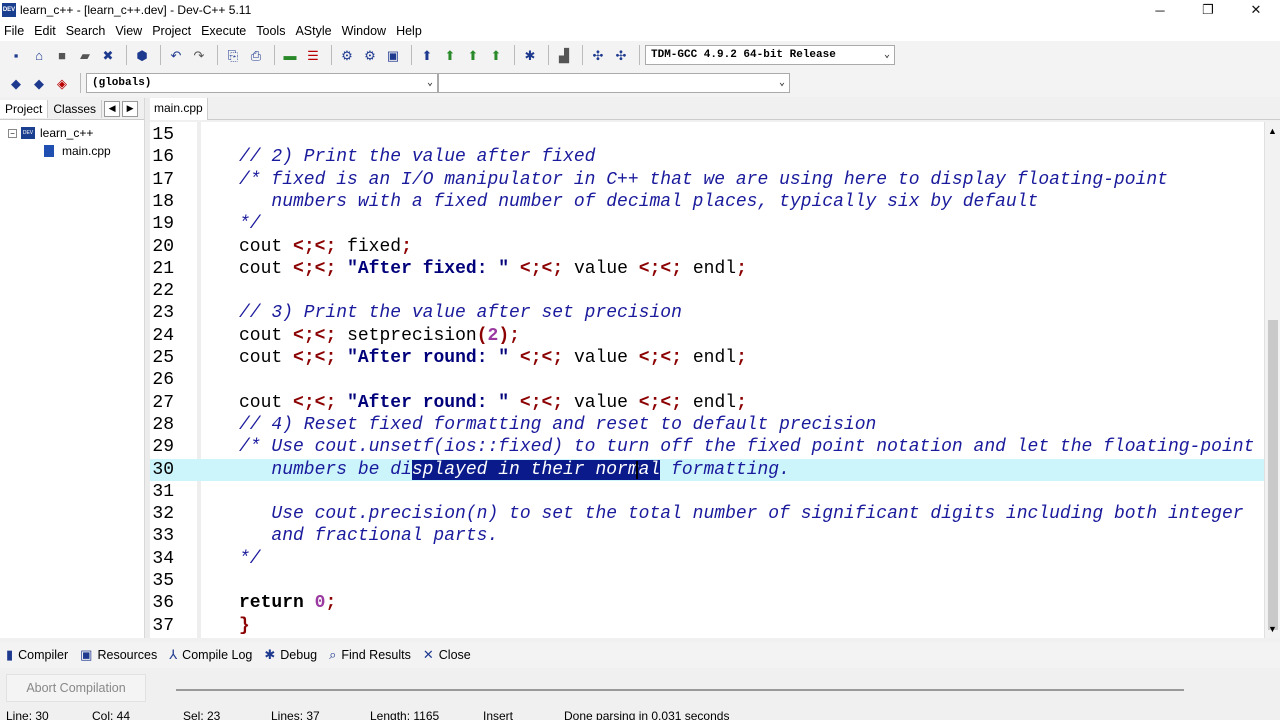 The image size is (1280, 720). What do you see at coordinates (295, 714) in the screenshot?
I see `status-lines: Lines: 37` at bounding box center [295, 714].